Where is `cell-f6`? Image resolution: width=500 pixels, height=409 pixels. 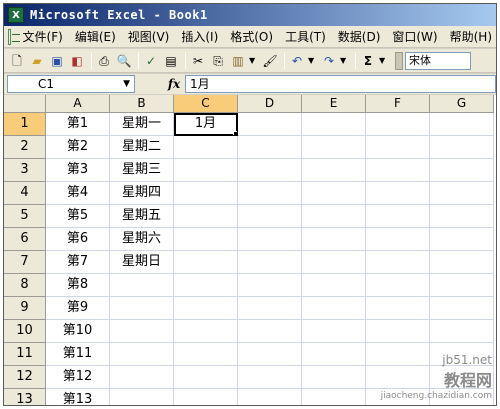
cell-f6 is located at coordinates (398, 239).